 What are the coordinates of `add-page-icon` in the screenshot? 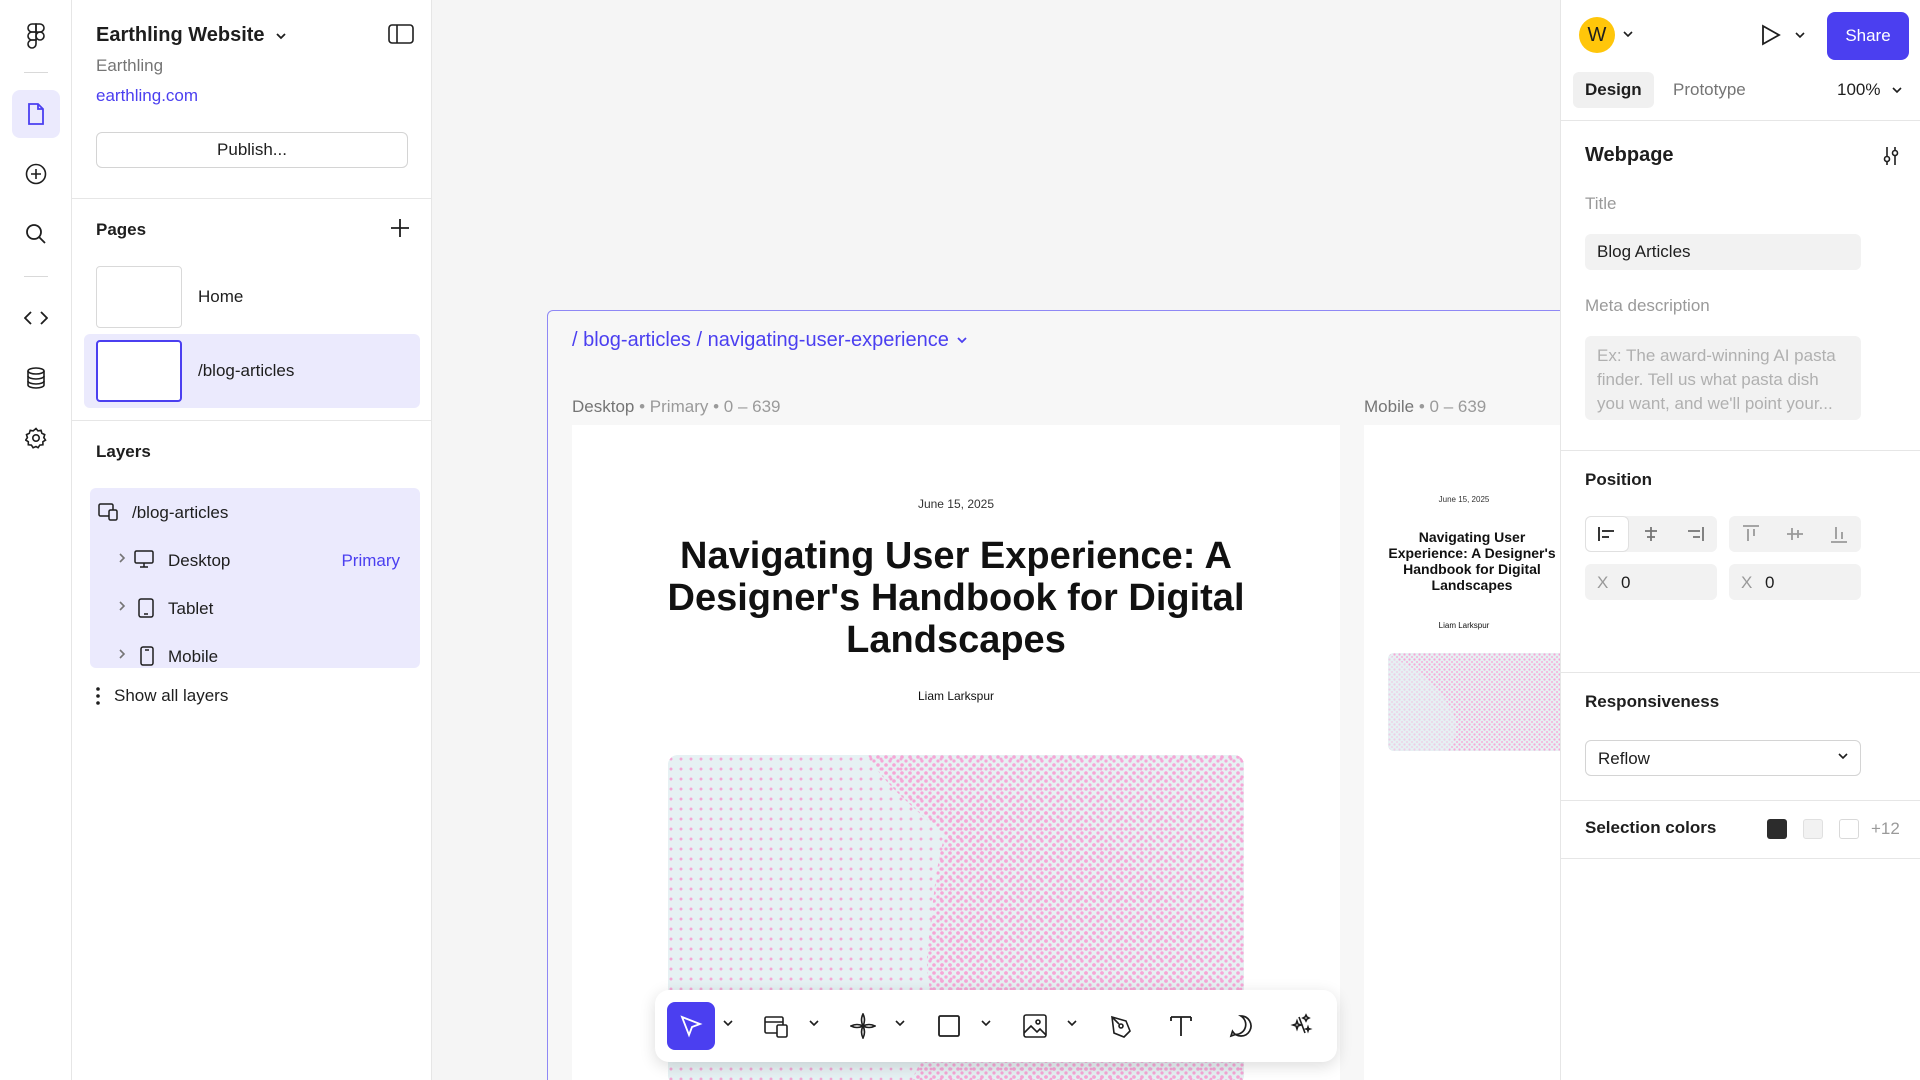 It's located at (400, 230).